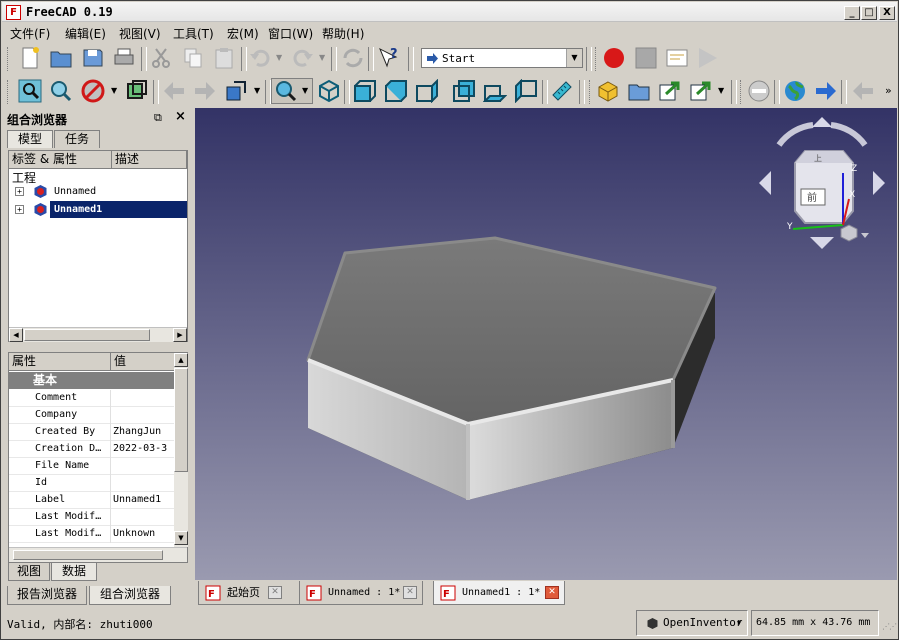 The image size is (899, 640). Describe the element at coordinates (822, 243) in the screenshot. I see `nav-down-arrow-icon` at that location.